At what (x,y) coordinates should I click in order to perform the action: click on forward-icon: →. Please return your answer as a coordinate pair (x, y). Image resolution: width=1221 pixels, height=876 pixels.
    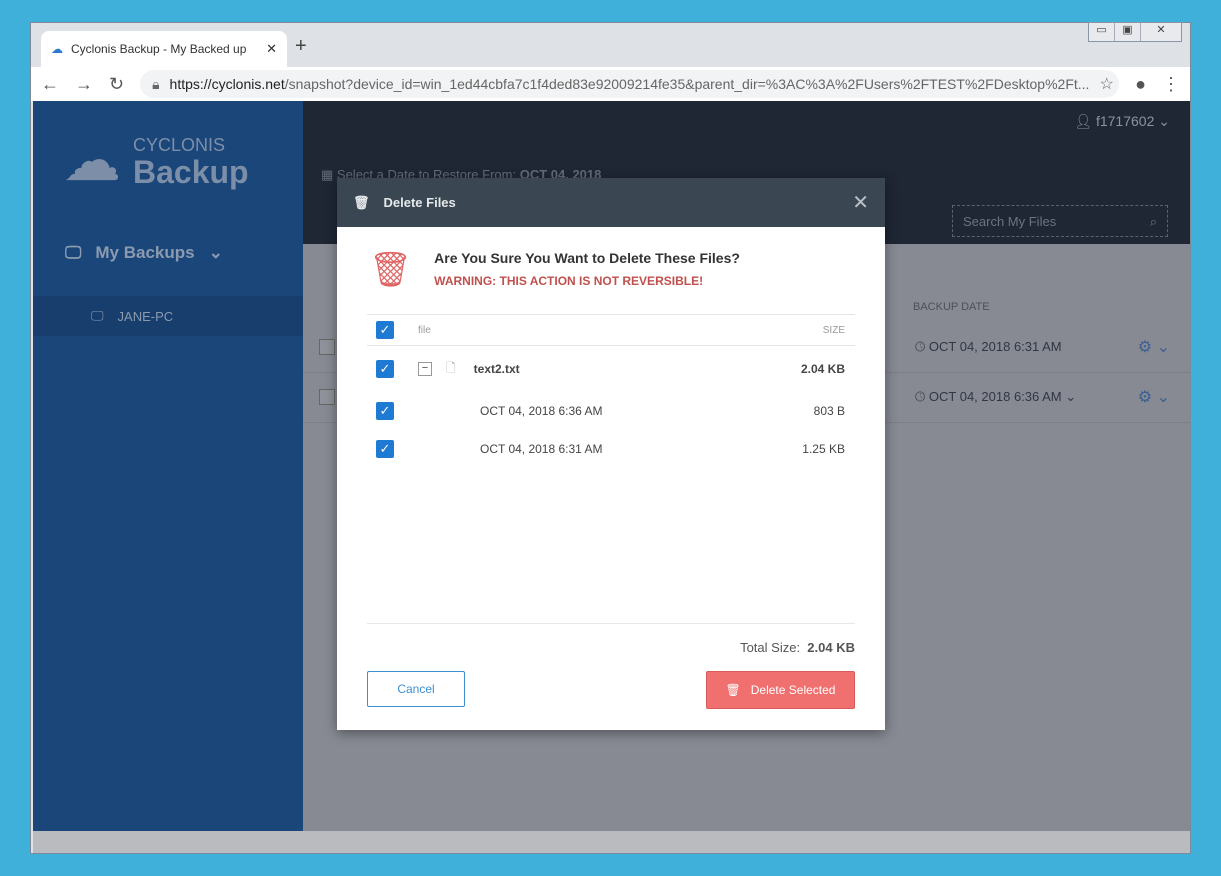
    Looking at the image, I should click on (84, 84).